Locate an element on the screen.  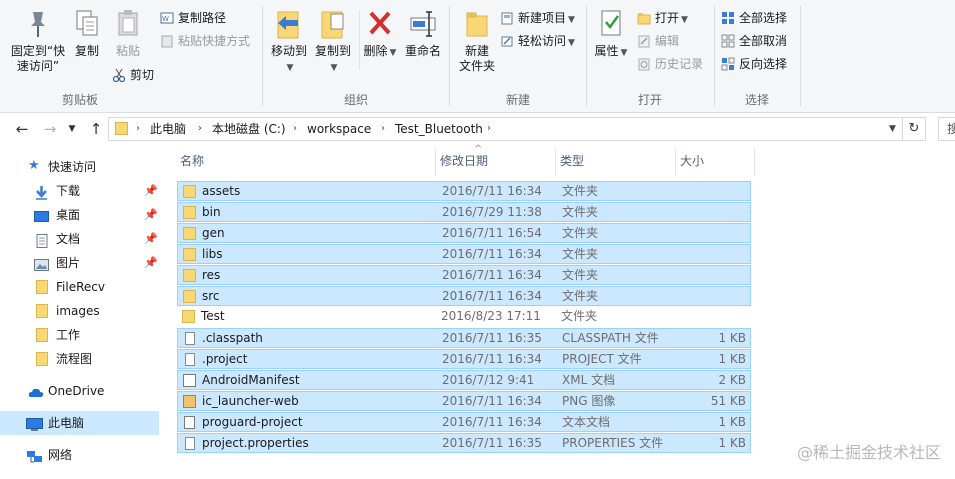
column-header-size: 大小 is located at coordinates (715, 162).